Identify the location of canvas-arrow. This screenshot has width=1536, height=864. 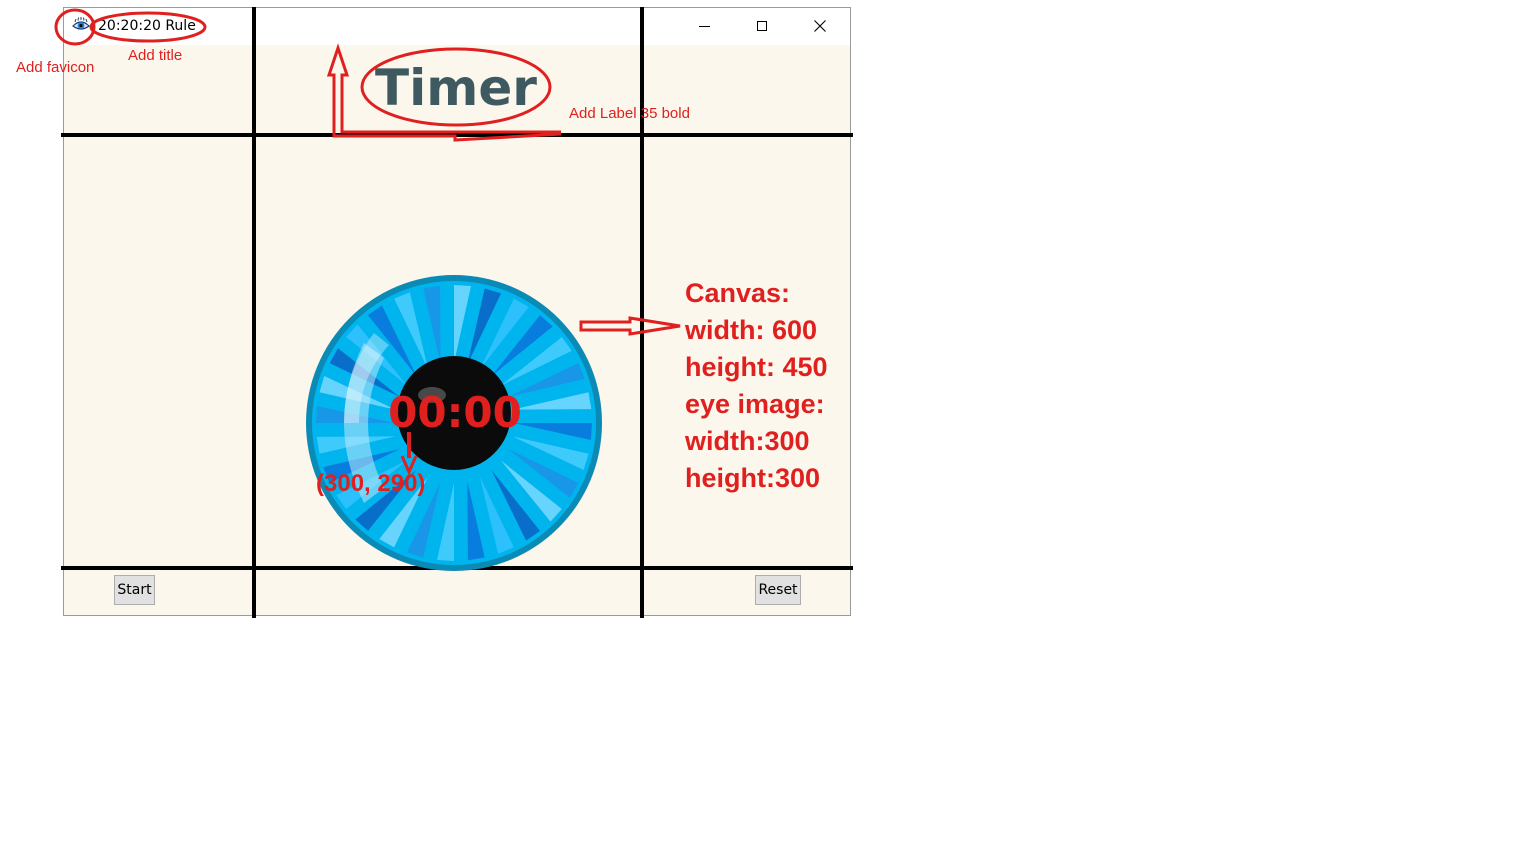
(630, 326).